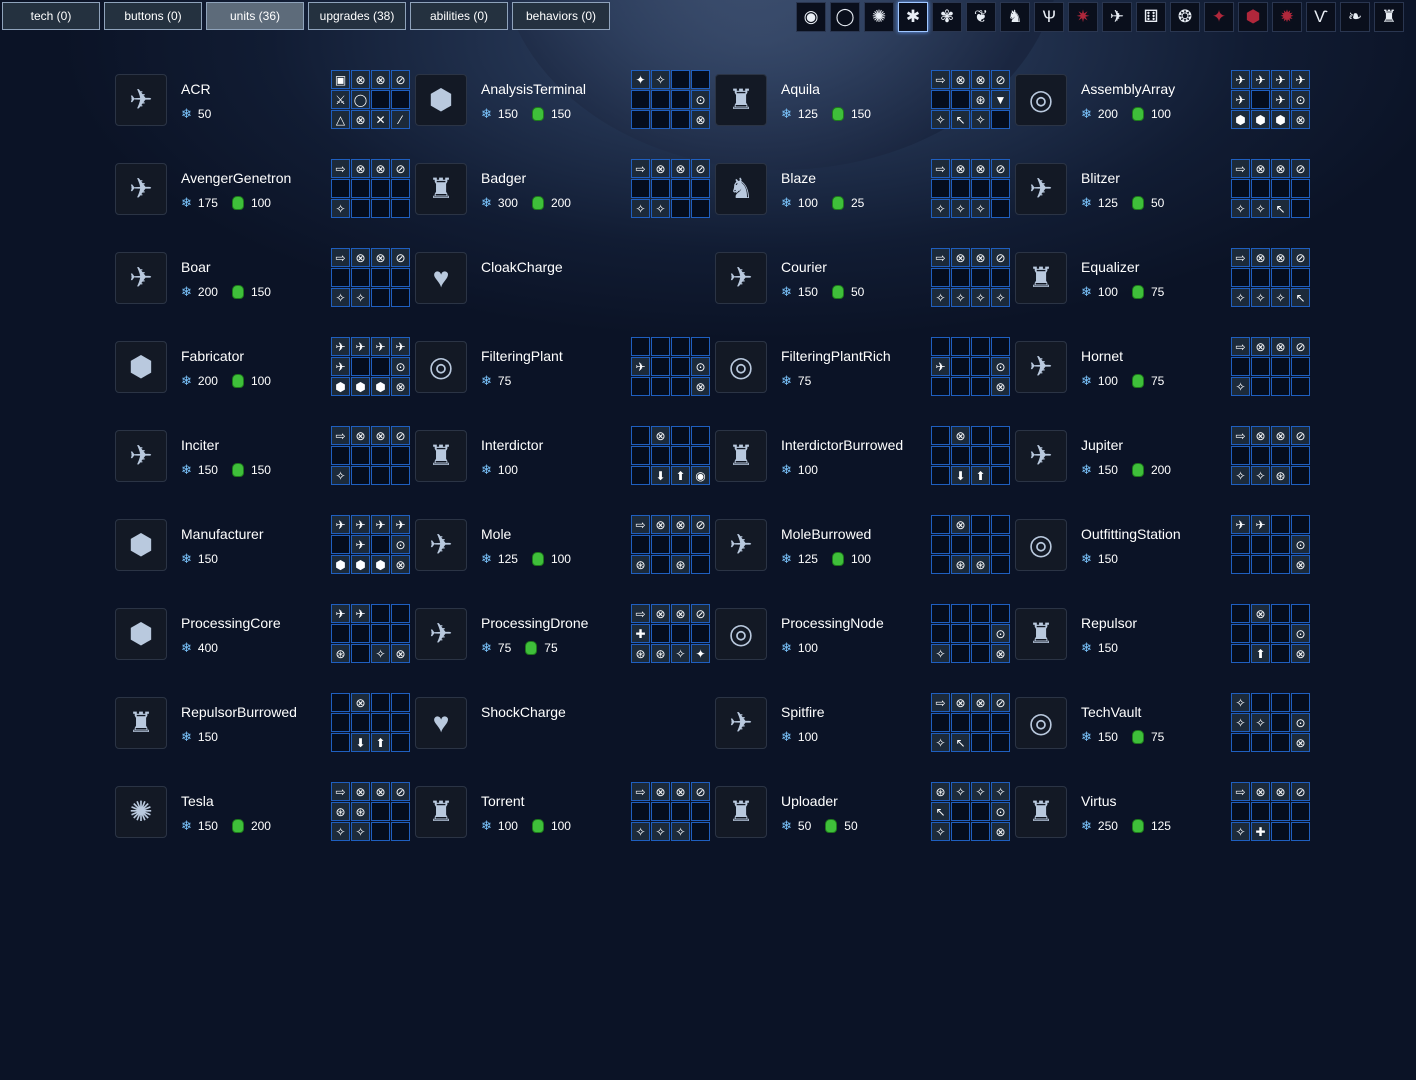  Describe the element at coordinates (865, 278) in the screenshot. I see `unit-card: ✈ Courier ❄ 150 50 ⇨ ⊗ ⊗ ⊘ ✧ ✧ ✧ ✧` at that location.